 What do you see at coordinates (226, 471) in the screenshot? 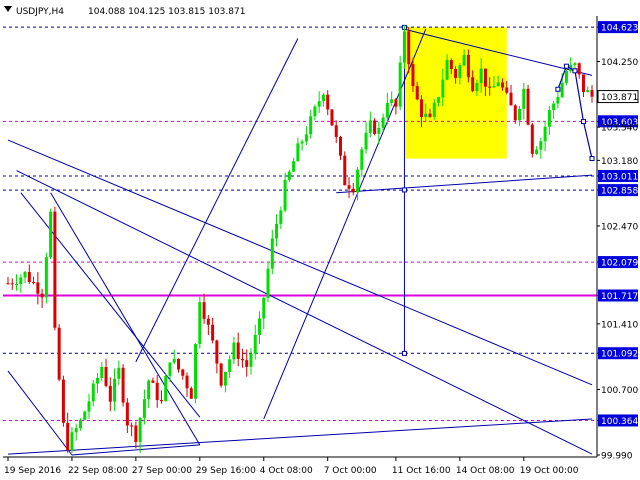
I see `x-tick-label: 29 Sep 16:00` at bounding box center [226, 471].